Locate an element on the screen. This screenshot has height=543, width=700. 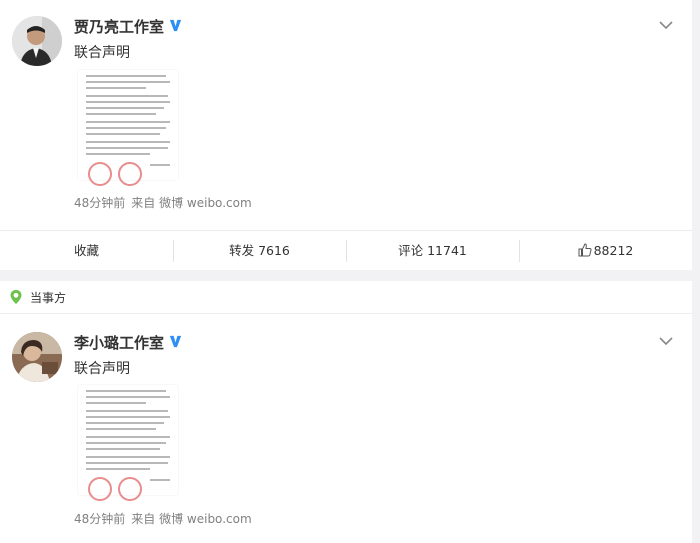
location-pin-icon is located at coordinates (16, 297).